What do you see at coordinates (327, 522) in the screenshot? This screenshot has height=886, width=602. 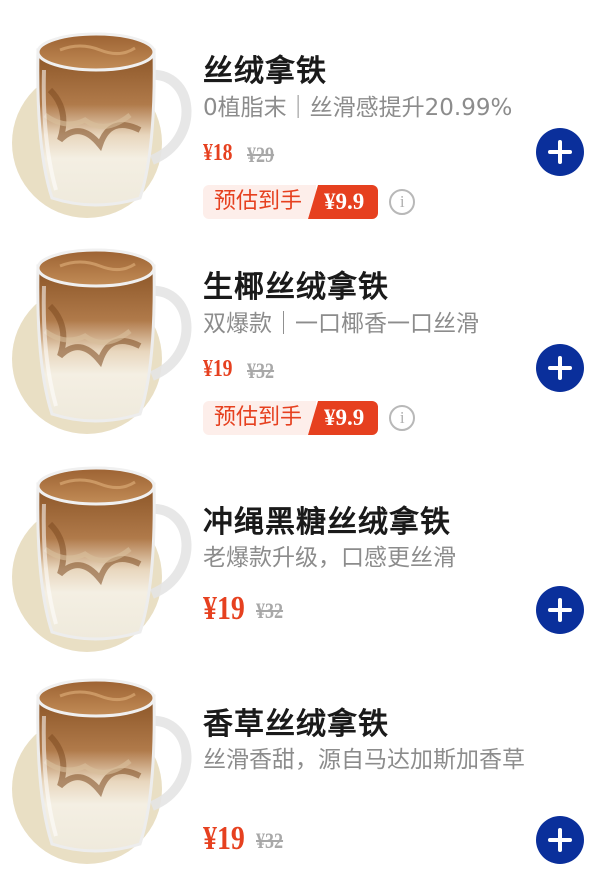 I see `product-name: 冲绳黑糖丝绒拿铁` at bounding box center [327, 522].